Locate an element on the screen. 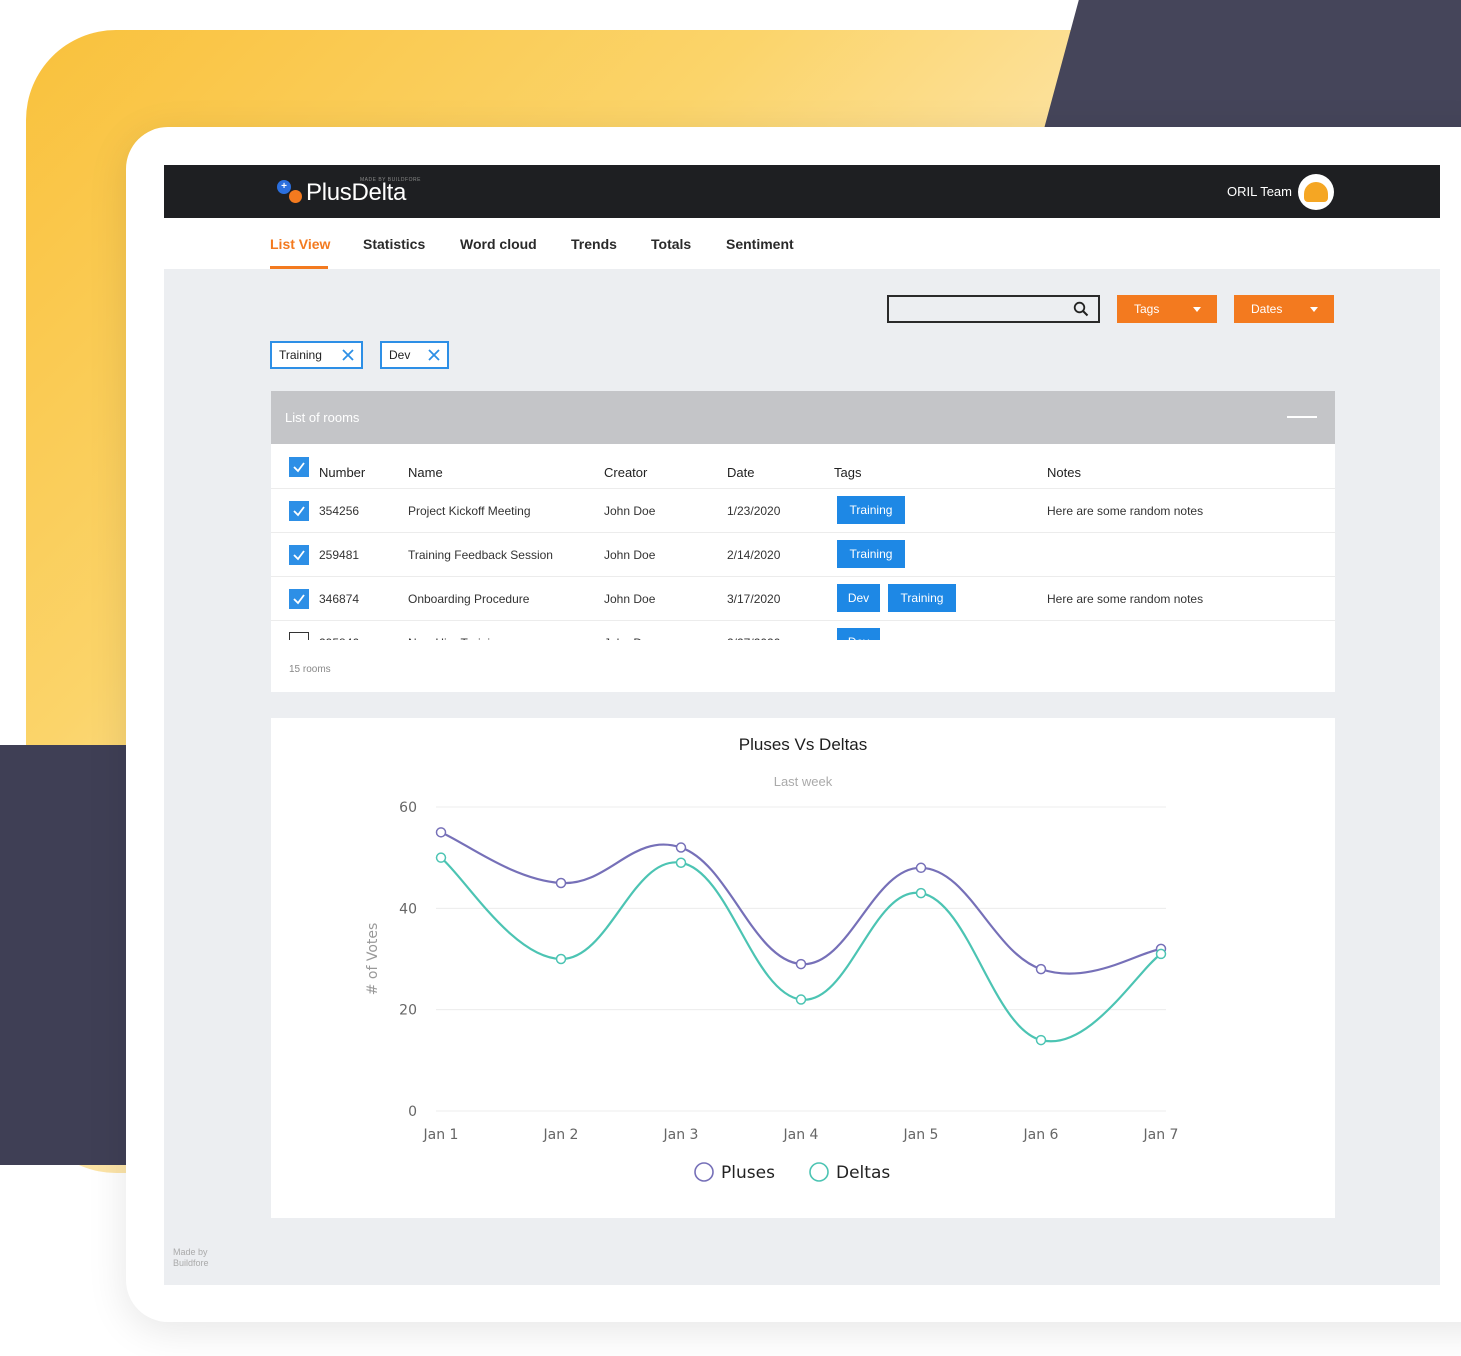 The image size is (1461, 1356). select-all-checkbox is located at coordinates (299, 467).